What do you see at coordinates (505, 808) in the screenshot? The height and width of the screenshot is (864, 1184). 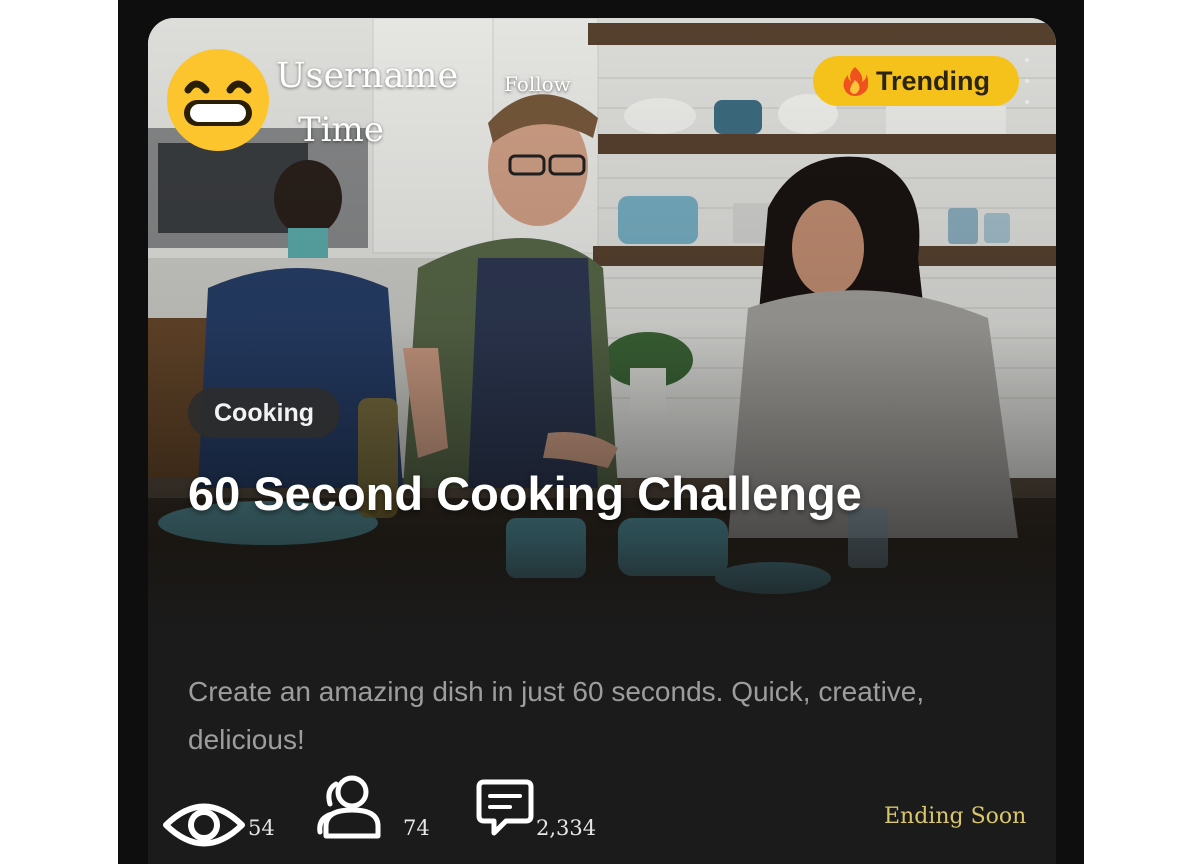 I see `comment-icon` at bounding box center [505, 808].